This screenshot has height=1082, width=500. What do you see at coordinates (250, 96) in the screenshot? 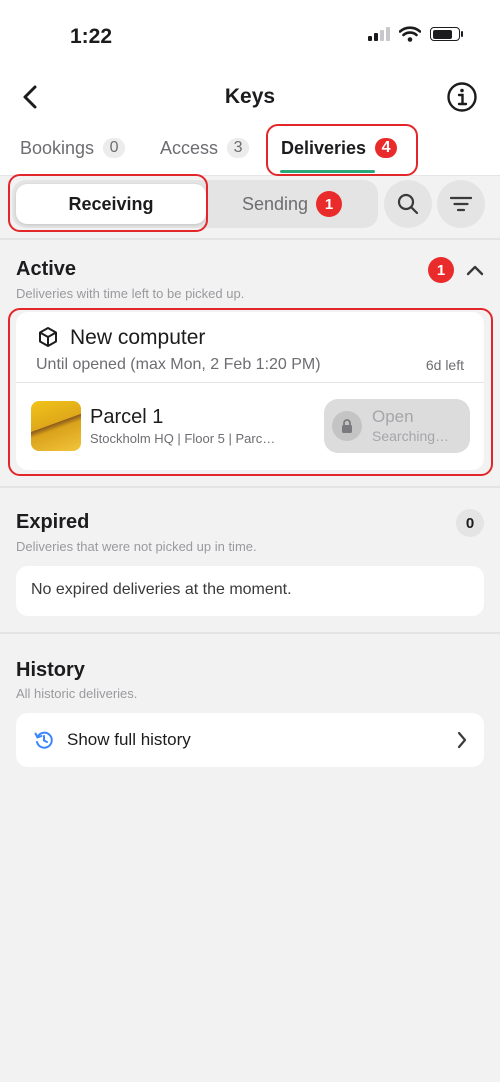
I see `page-title: Keys` at bounding box center [250, 96].